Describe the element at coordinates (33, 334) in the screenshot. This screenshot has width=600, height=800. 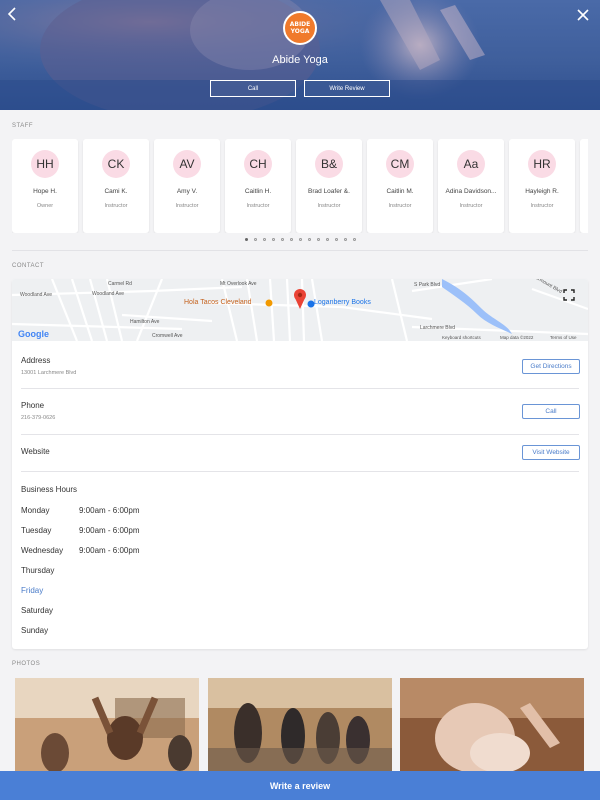
I see `google-logo: Google` at that location.